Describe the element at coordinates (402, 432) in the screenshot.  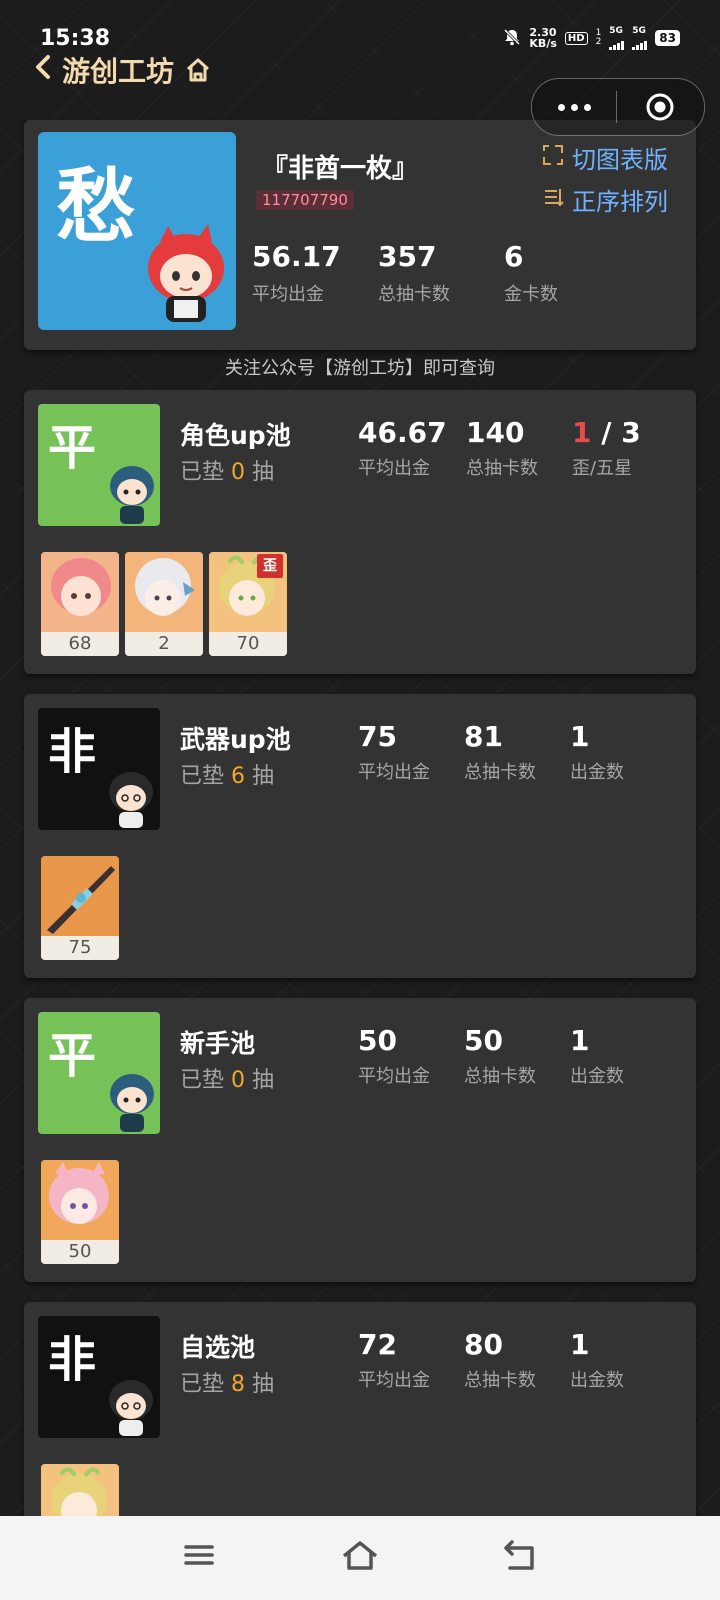
I see `stat-value: 46.67` at that location.